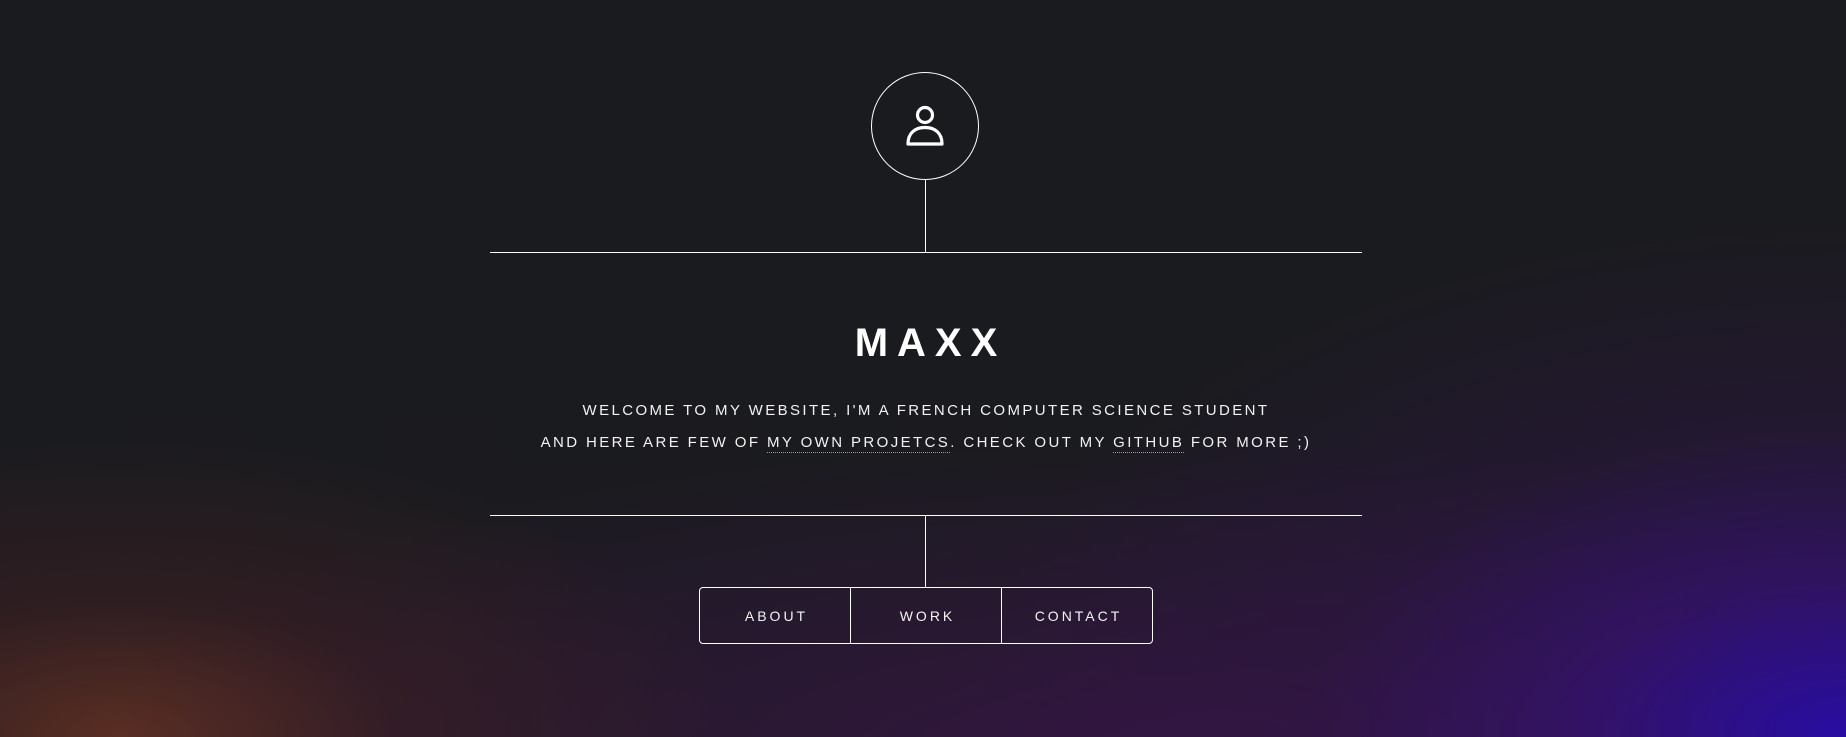  I want to click on connector-line-bottom, so click(925, 551).